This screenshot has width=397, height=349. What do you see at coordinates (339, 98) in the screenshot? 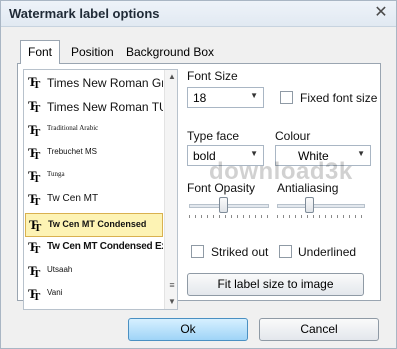
I see `fixed-font-size-label: Fixed font size` at bounding box center [339, 98].